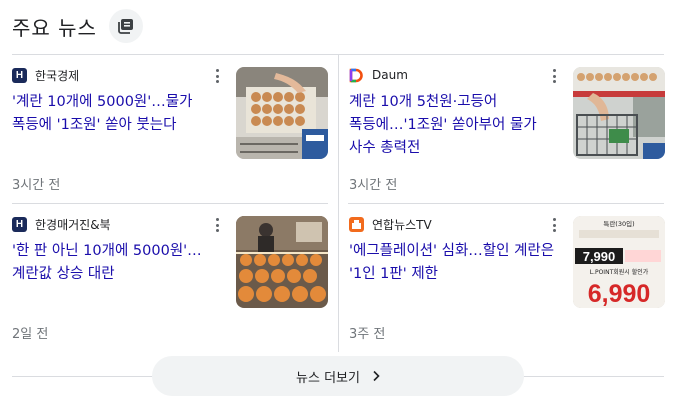  I want to click on more-news-label: 뉴스 더보기, so click(328, 378).